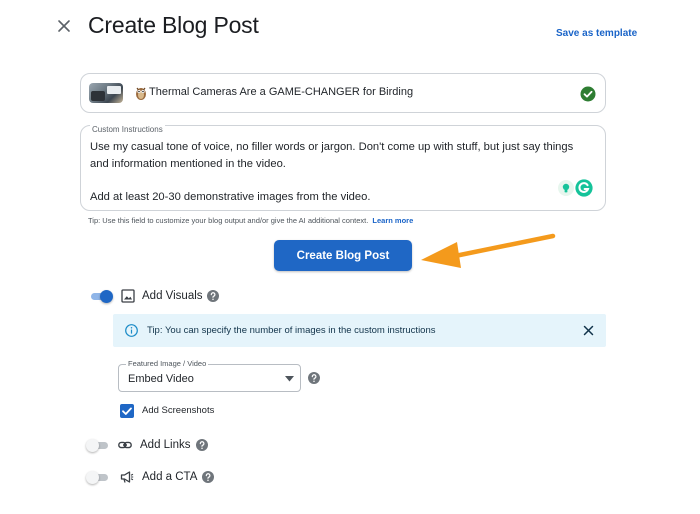 Image resolution: width=700 pixels, height=514 pixels. I want to click on add-screenshots-label: Add Screenshots, so click(178, 410).